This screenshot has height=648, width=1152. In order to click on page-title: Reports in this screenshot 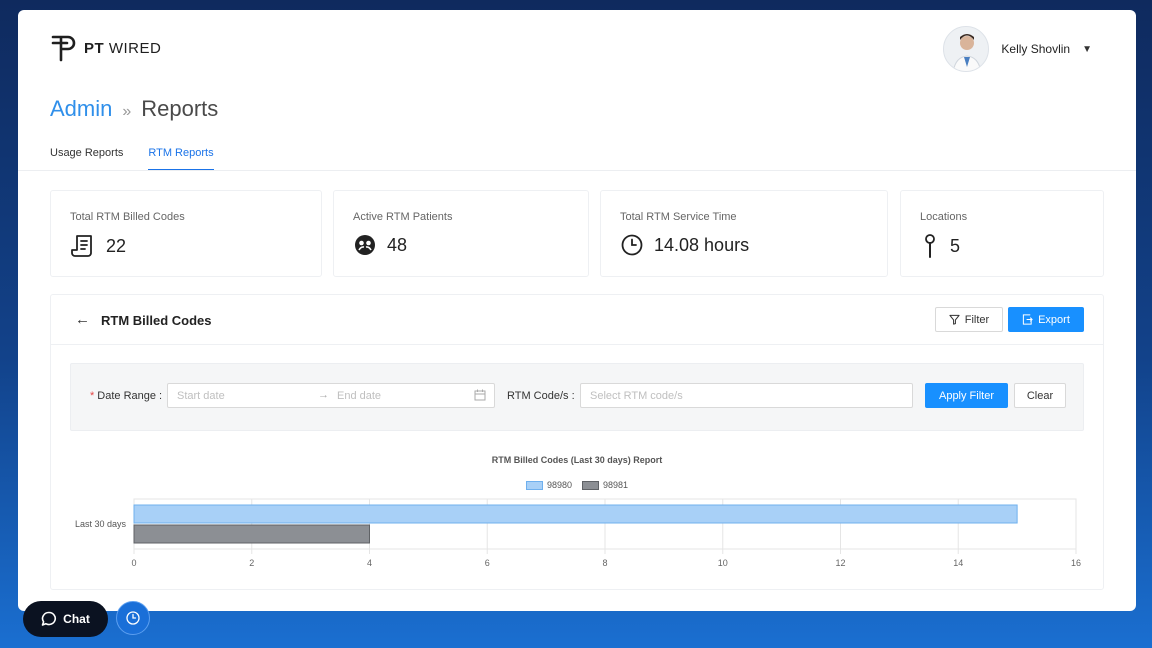, I will do `click(180, 108)`.